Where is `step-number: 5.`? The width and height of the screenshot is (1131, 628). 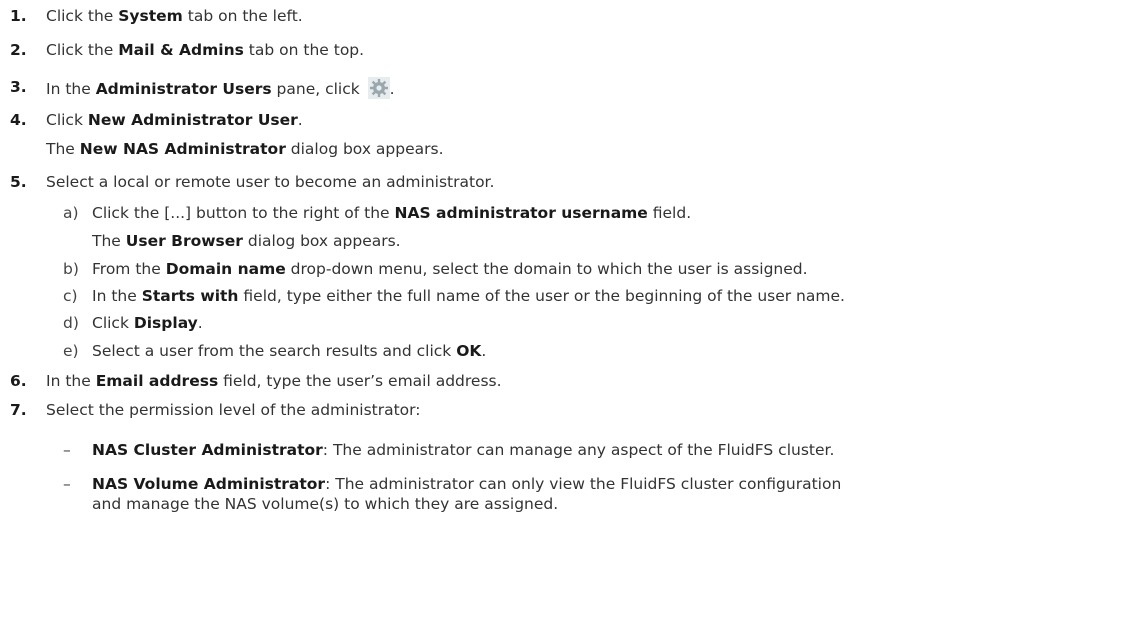
step-number: 5. is located at coordinates (18, 182).